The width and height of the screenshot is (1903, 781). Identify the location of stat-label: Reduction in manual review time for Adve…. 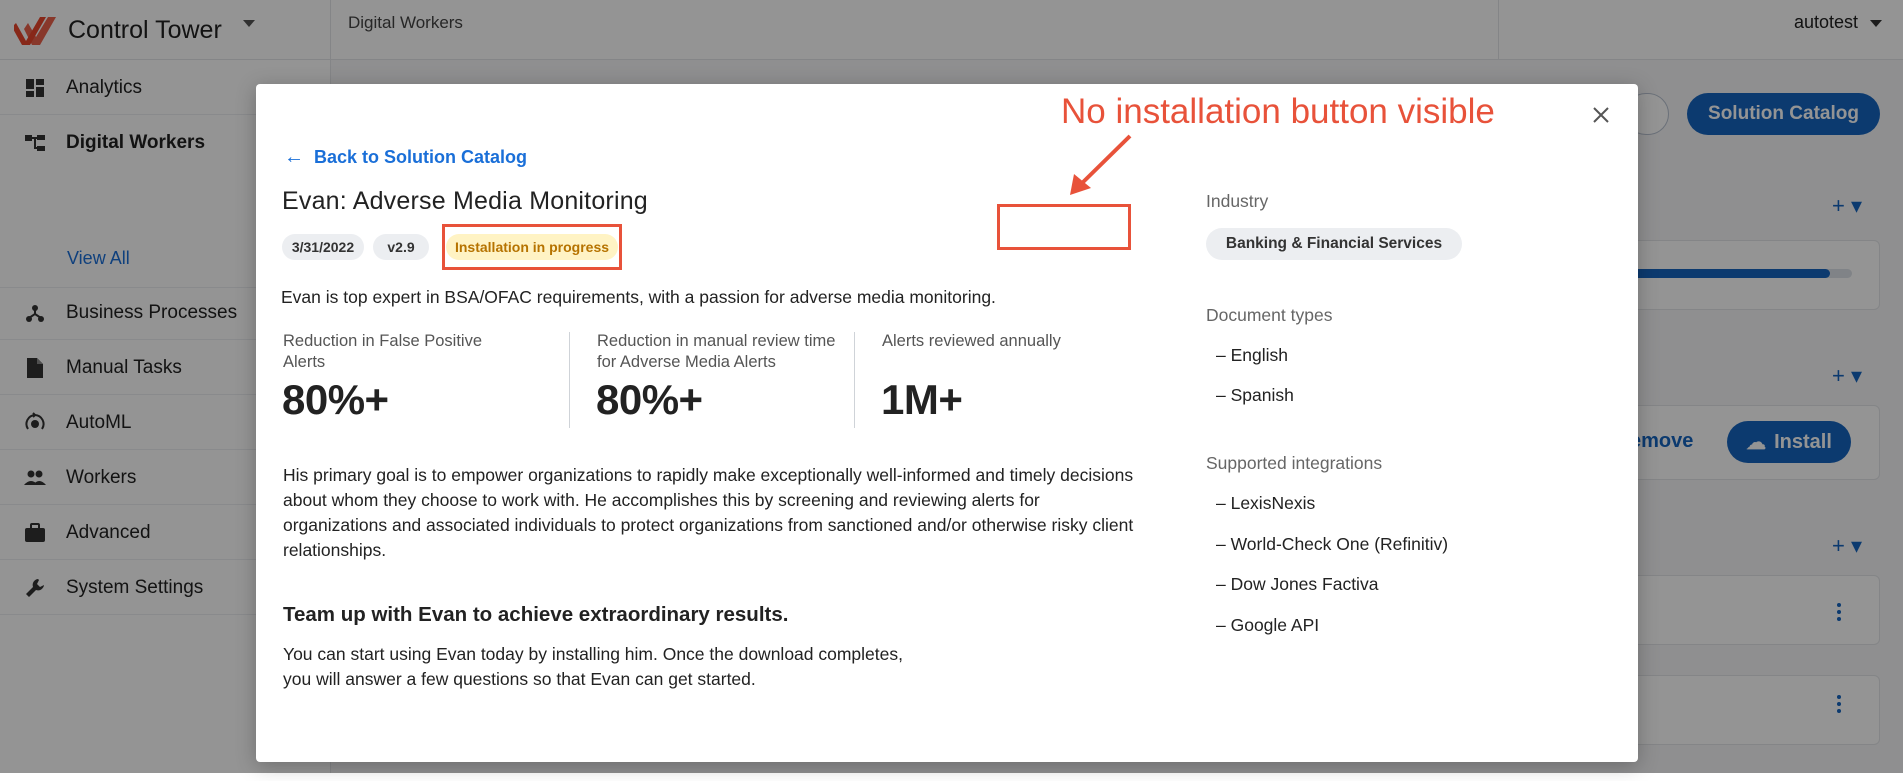
(716, 351).